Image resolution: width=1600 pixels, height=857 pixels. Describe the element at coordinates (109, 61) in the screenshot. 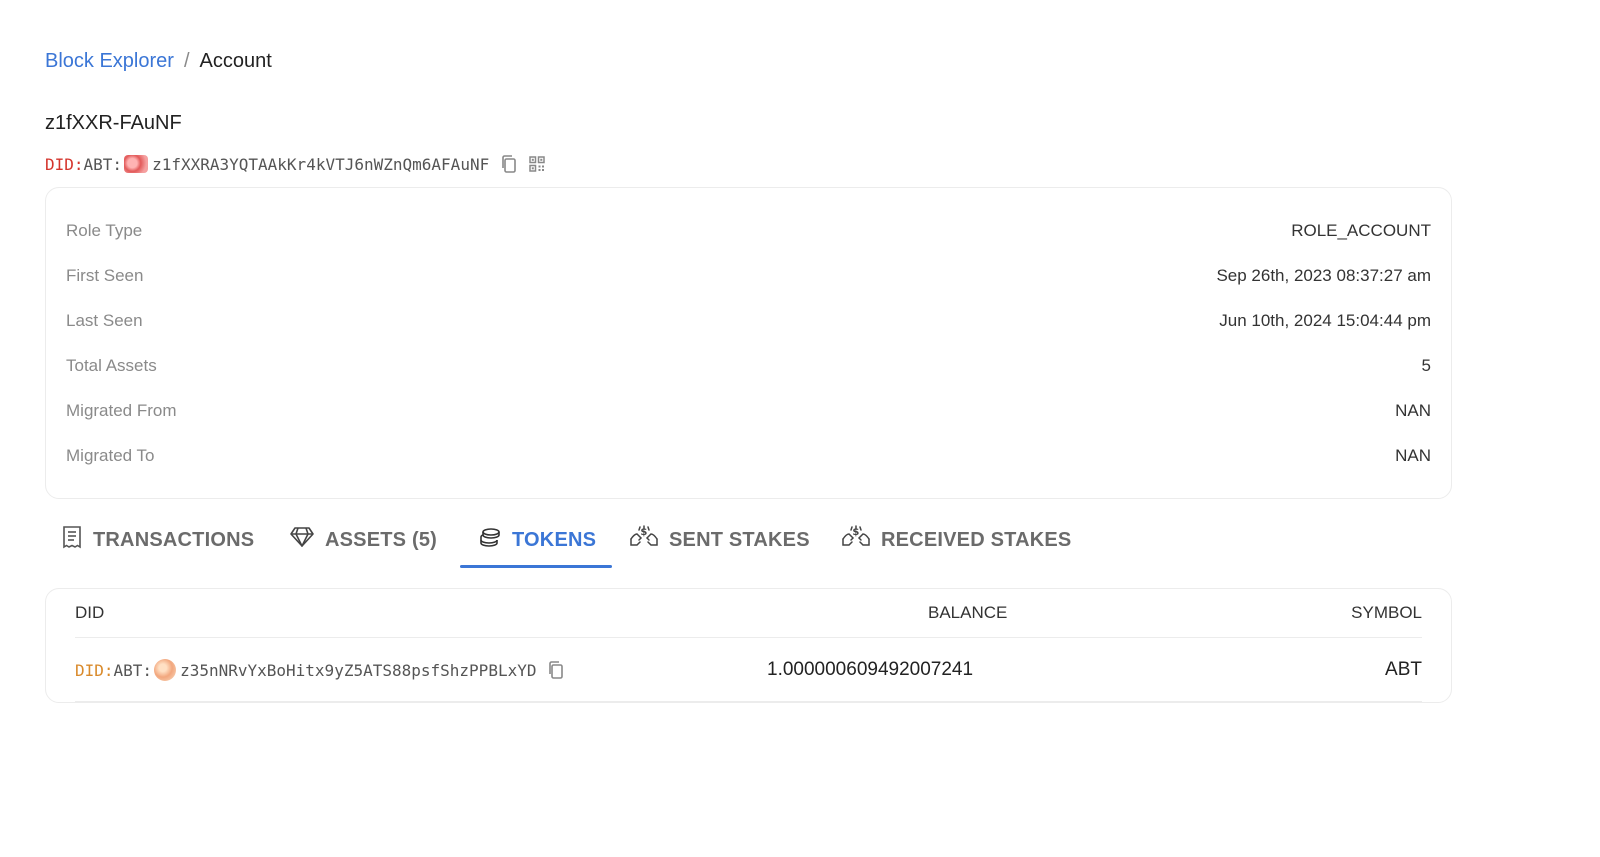

I see `breadcrumb-block-explorer-link: Block Explorer` at that location.